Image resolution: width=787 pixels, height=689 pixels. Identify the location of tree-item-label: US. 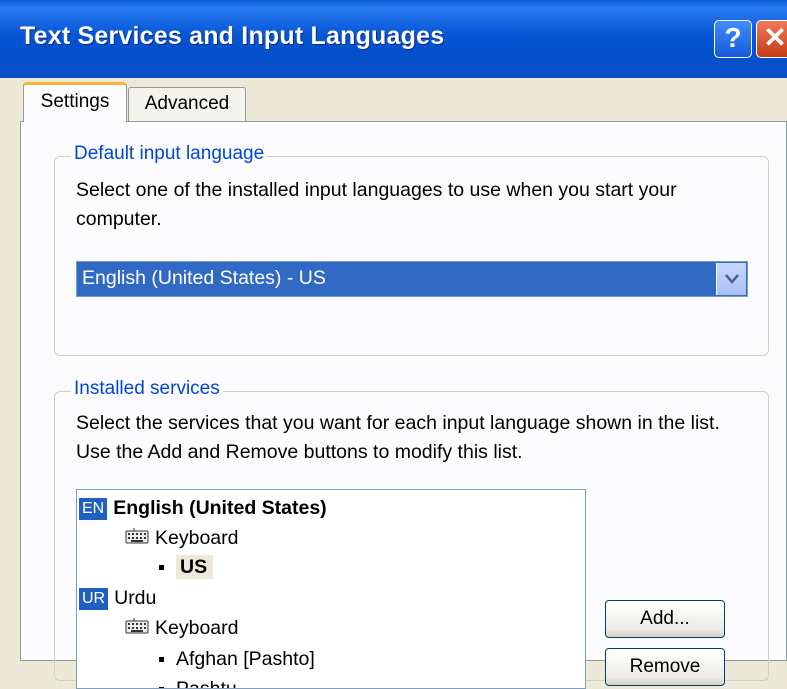
(195, 567).